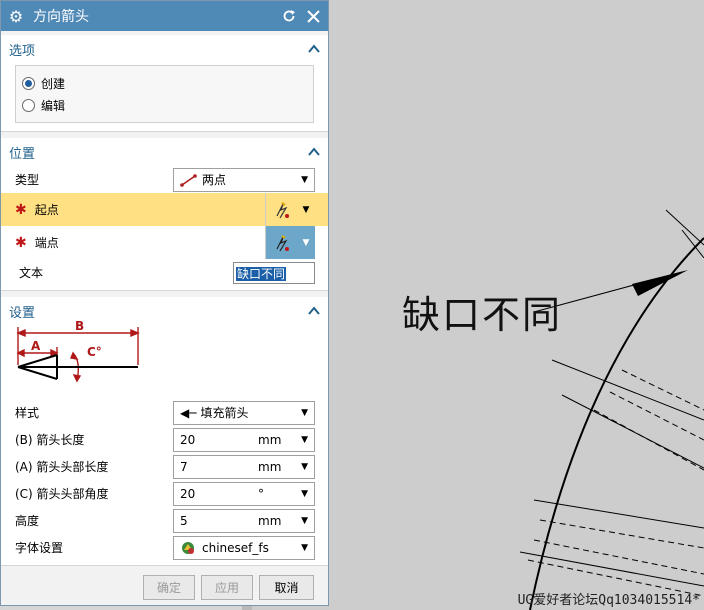 The image size is (704, 610). What do you see at coordinates (53, 83) in the screenshot?
I see `radio-label: 创建` at bounding box center [53, 83].